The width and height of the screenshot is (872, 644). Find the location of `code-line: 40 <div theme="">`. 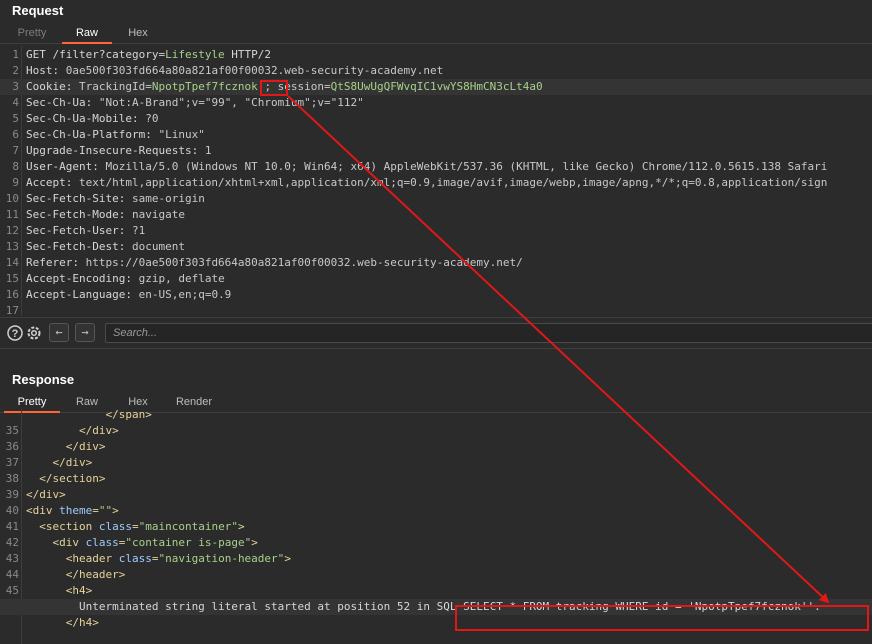

code-line: 40 <div theme=""> is located at coordinates (436, 511).